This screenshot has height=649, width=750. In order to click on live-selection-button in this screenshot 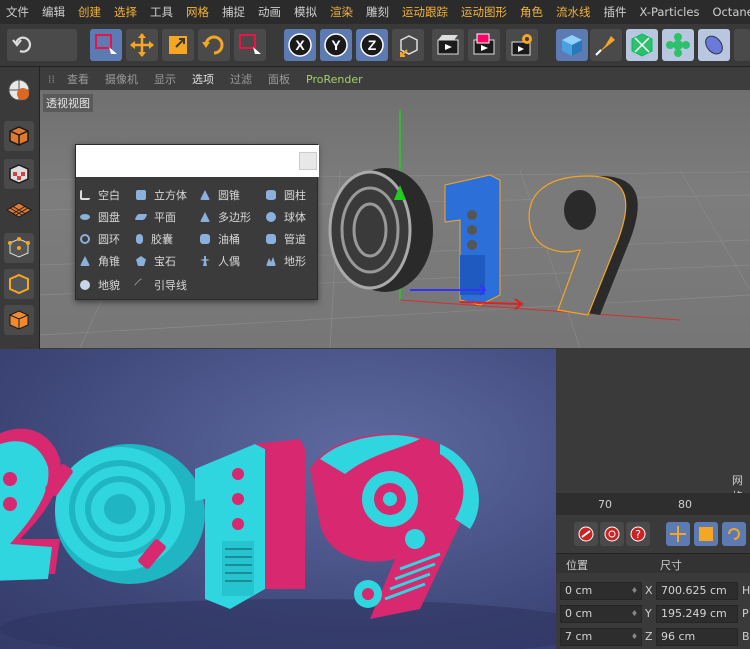, I will do `click(106, 45)`.